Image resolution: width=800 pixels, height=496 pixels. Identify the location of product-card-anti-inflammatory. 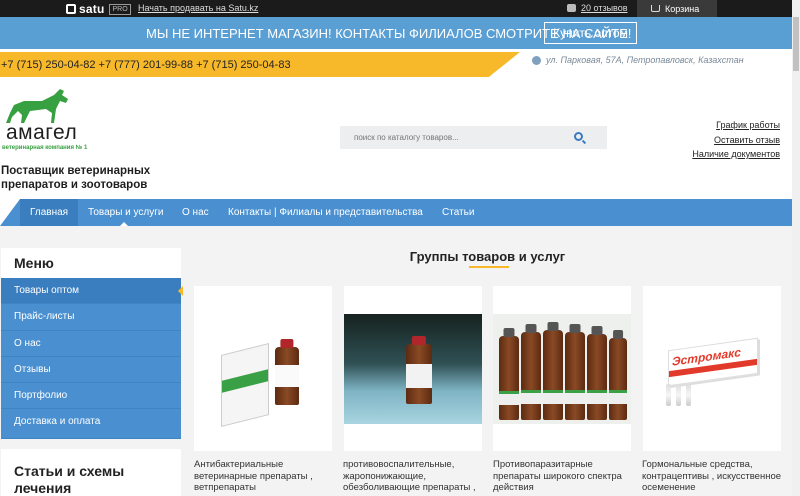
(413, 368).